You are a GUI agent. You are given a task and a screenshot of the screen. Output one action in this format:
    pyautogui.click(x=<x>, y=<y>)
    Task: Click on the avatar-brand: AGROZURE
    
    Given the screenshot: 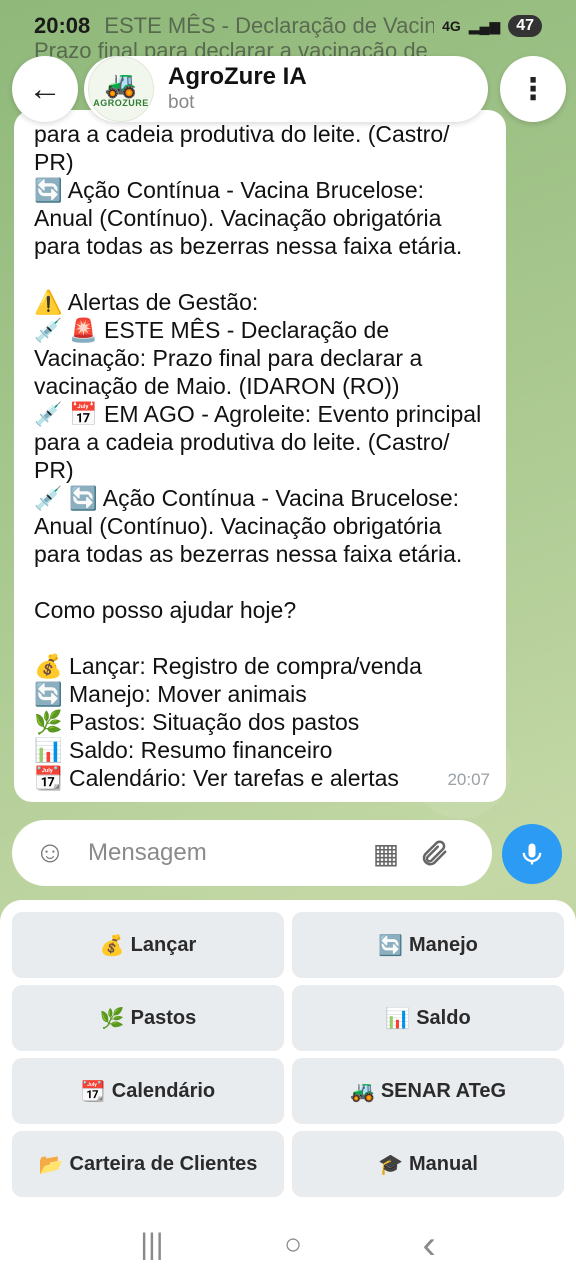 What is the action you would take?
    pyautogui.click(x=121, y=103)
    